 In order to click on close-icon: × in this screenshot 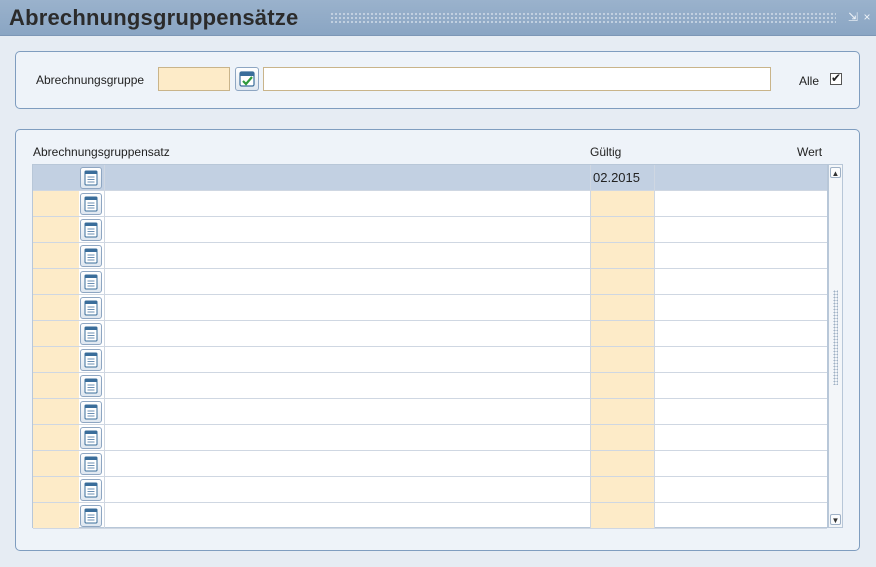, I will do `click(867, 17)`.